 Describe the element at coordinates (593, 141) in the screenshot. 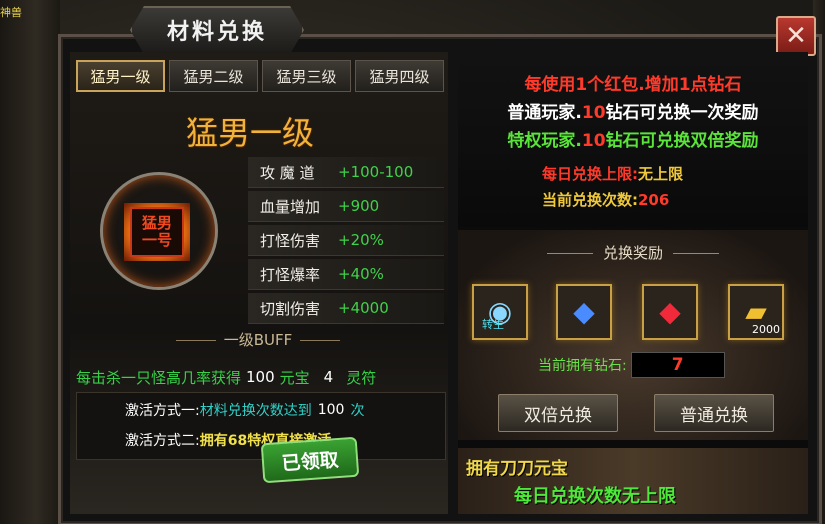

I see `info-line-3-number: 10` at that location.